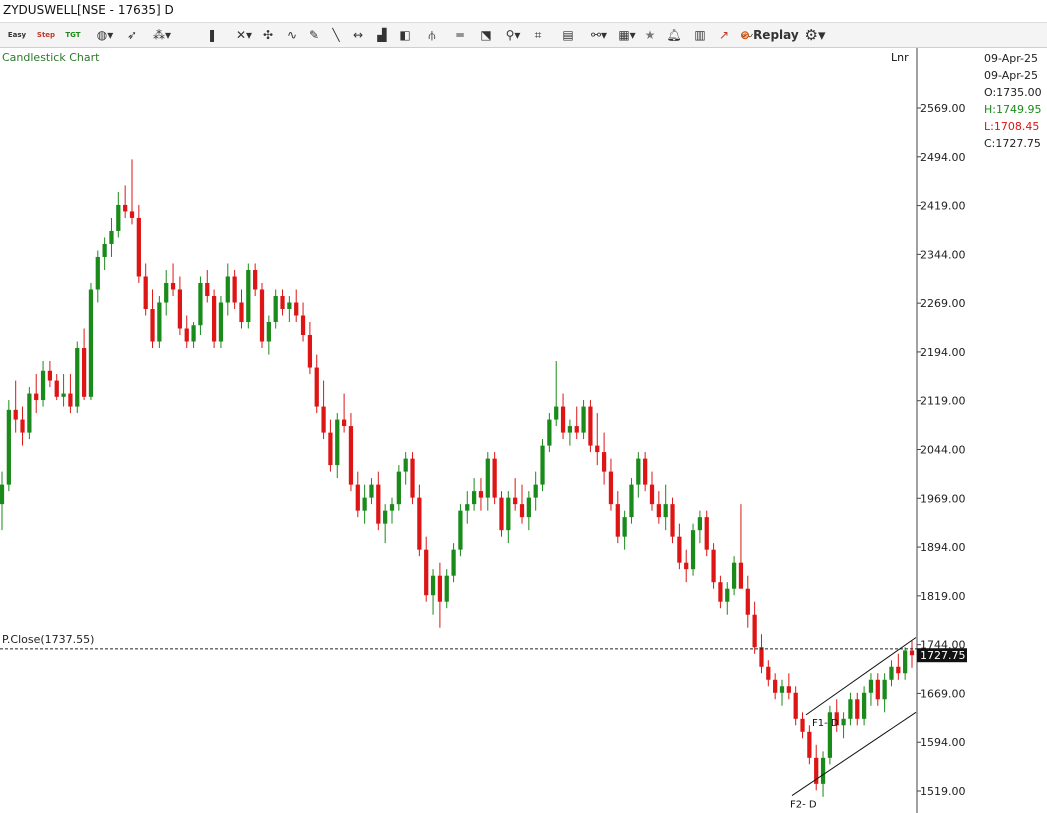  I want to click on y-tick-label: 2494.00, so click(943, 157).